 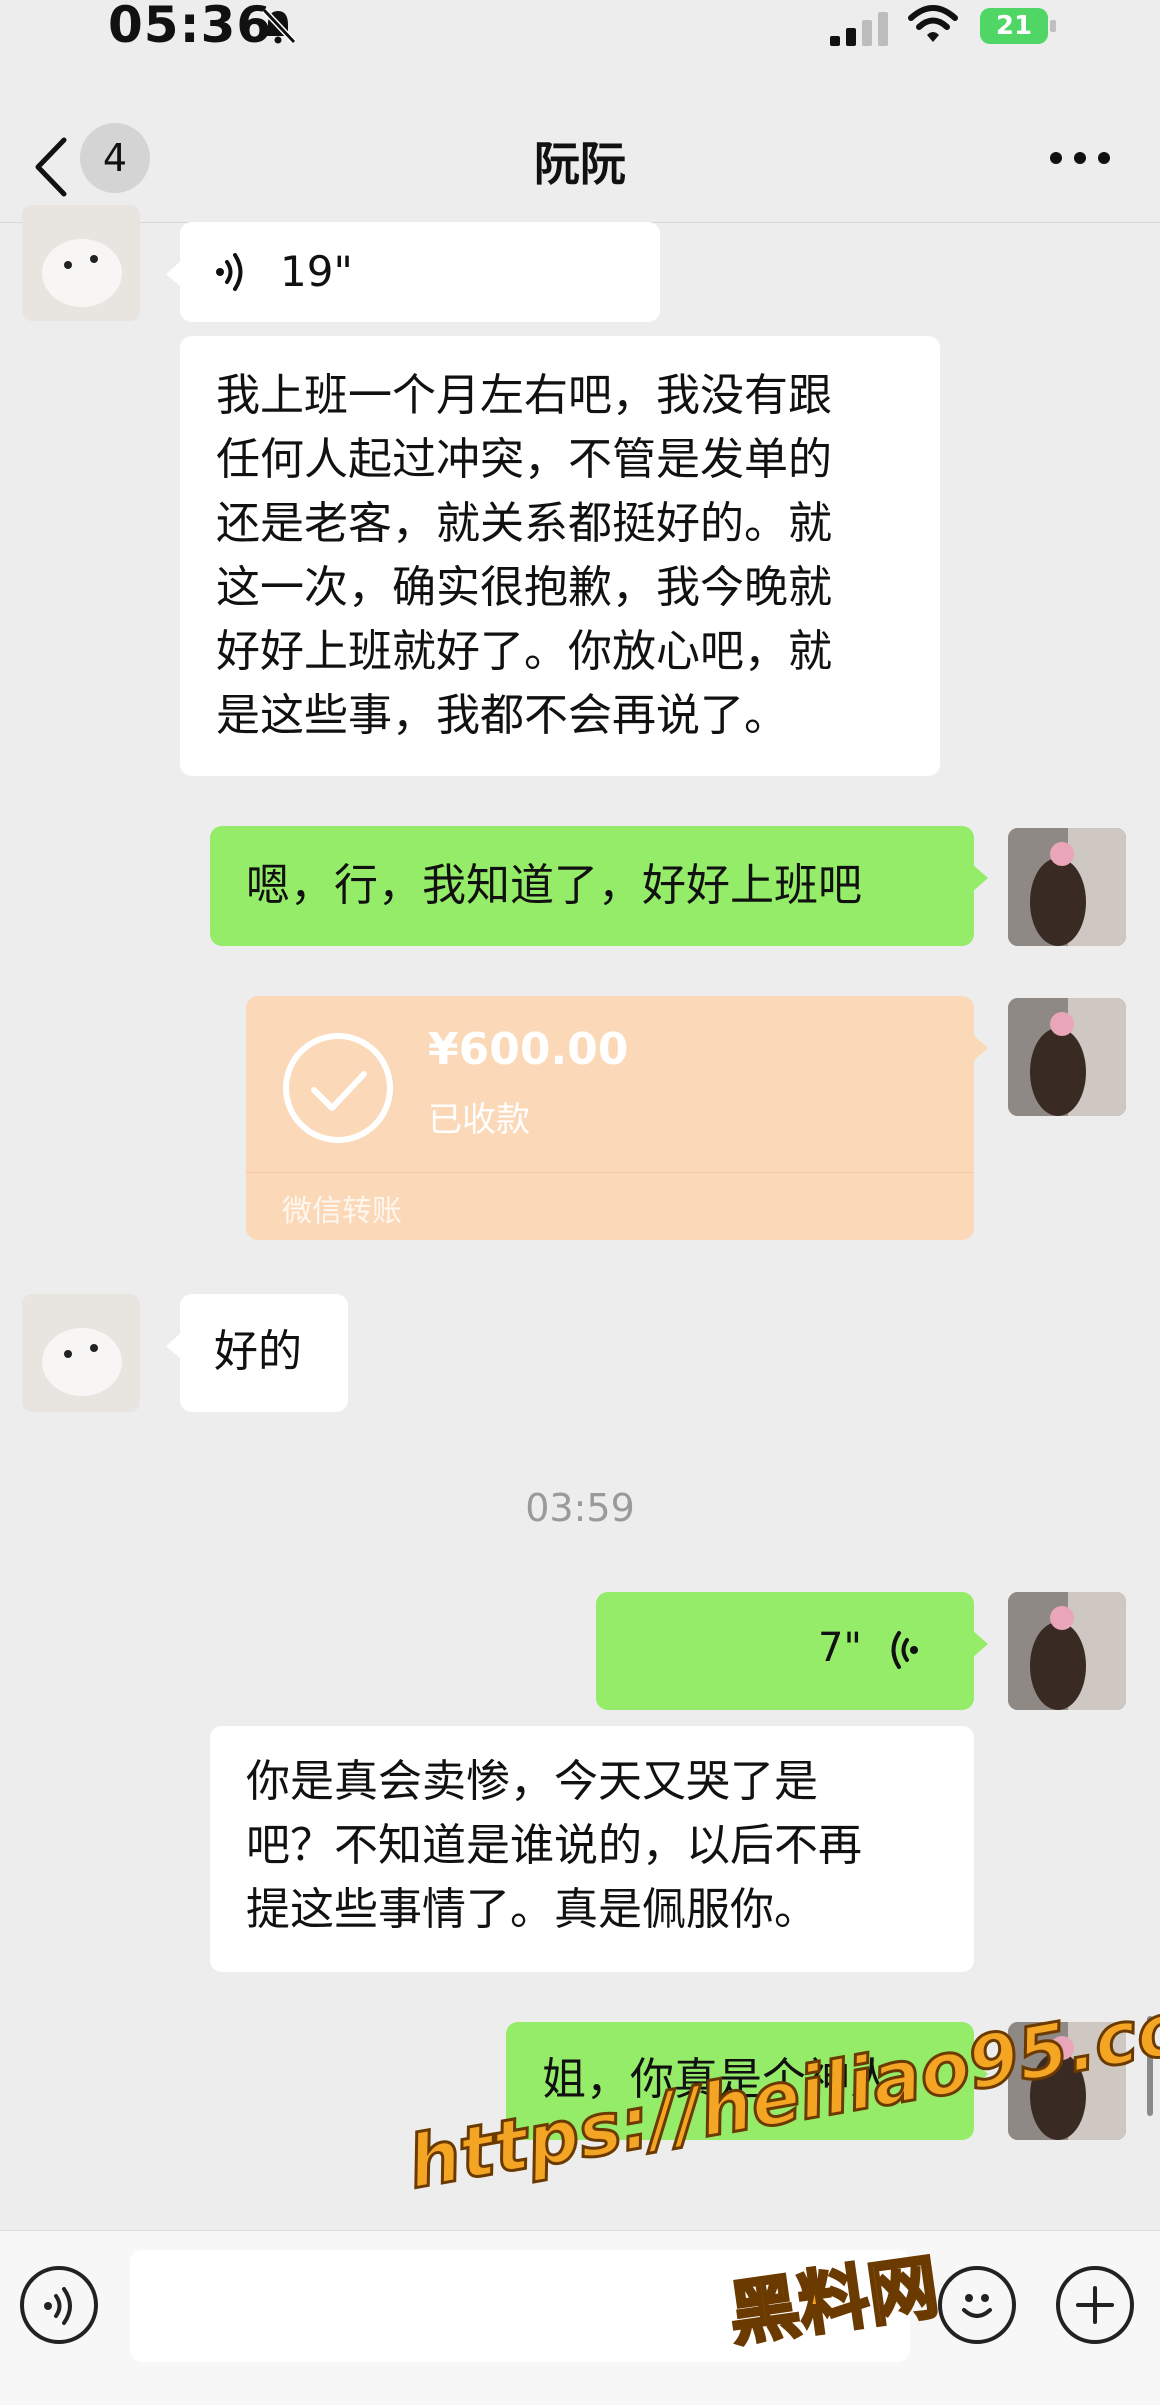 What do you see at coordinates (840, 1648) in the screenshot?
I see `voice-duration: 7"` at bounding box center [840, 1648].